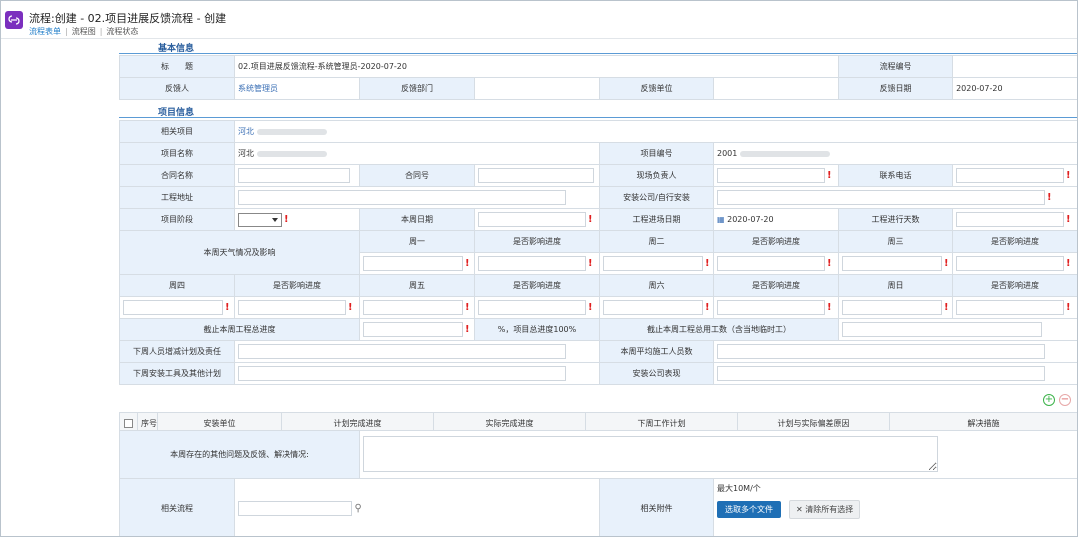 Image resolution: width=1080 pixels, height=539 pixels. I want to click on contract-name-input, so click(294, 175).